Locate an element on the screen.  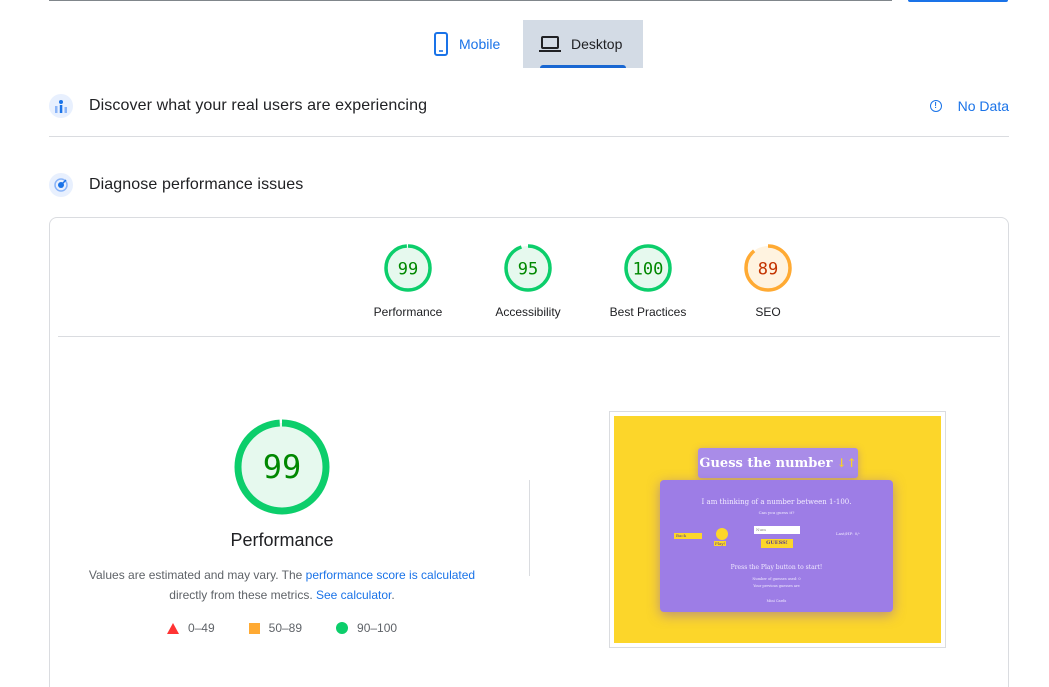
screenshot-play: Play! is located at coordinates (720, 543).